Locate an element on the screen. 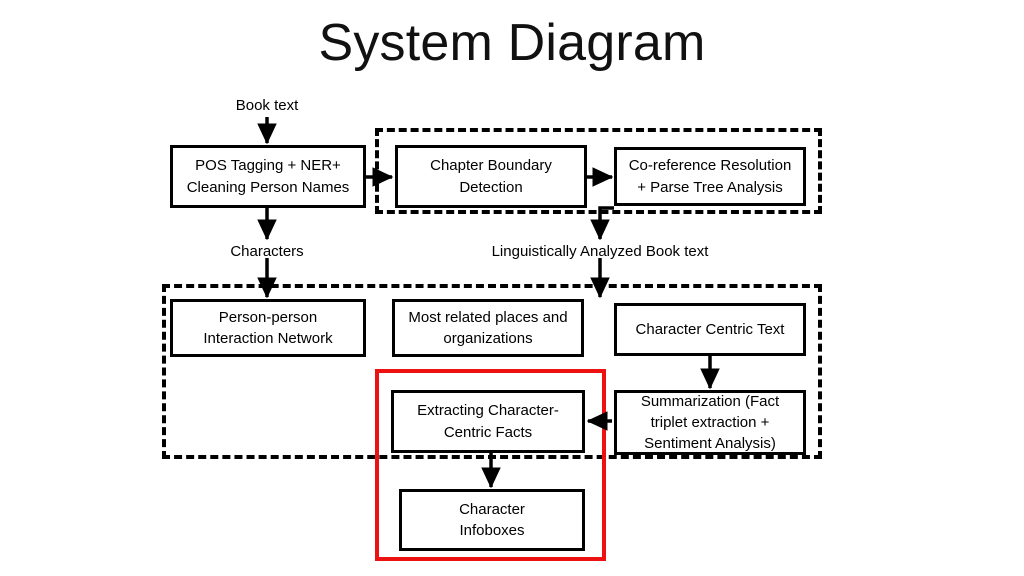 Image resolution: width=1024 pixels, height=576 pixels. node-extracting-character-centric-facts: Extracting Character- Centric Facts is located at coordinates (488, 421).